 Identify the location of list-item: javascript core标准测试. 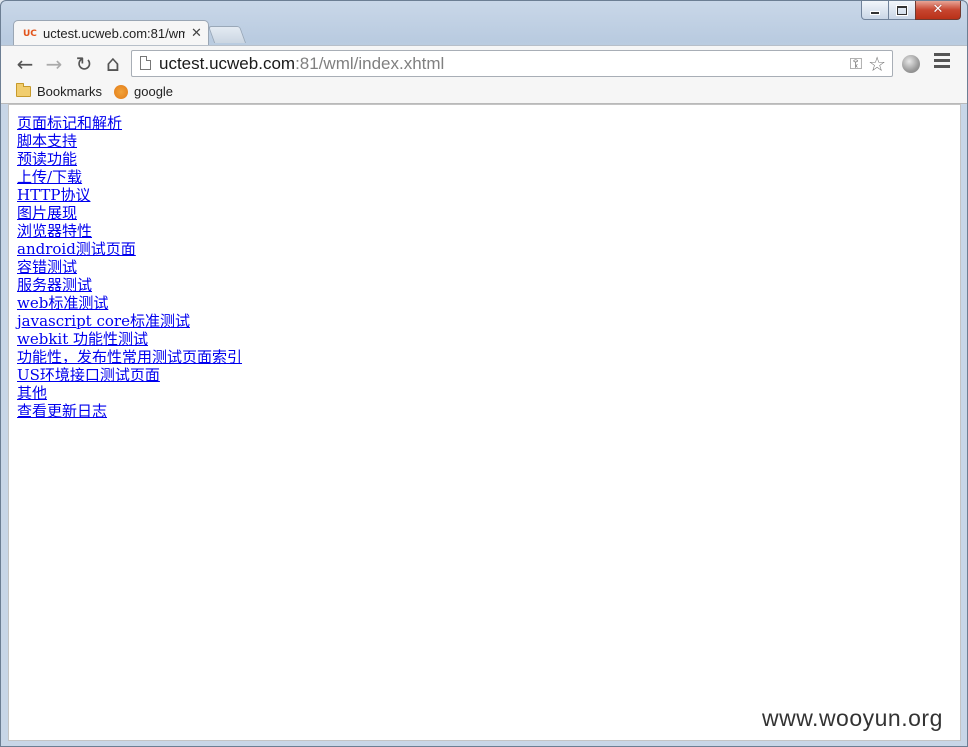
(129, 321).